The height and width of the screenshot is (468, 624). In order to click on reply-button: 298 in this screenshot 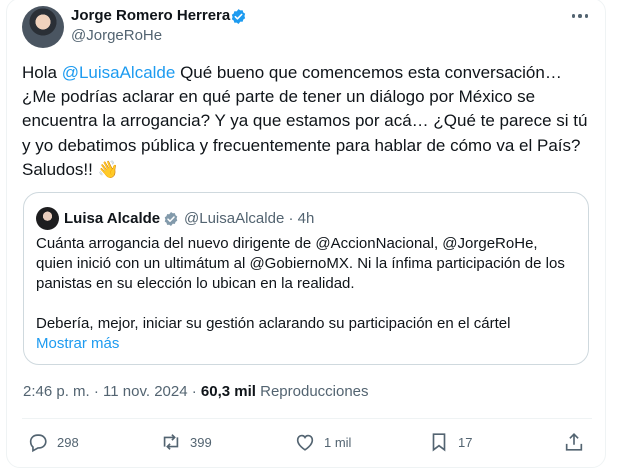, I will do `click(53, 442)`.